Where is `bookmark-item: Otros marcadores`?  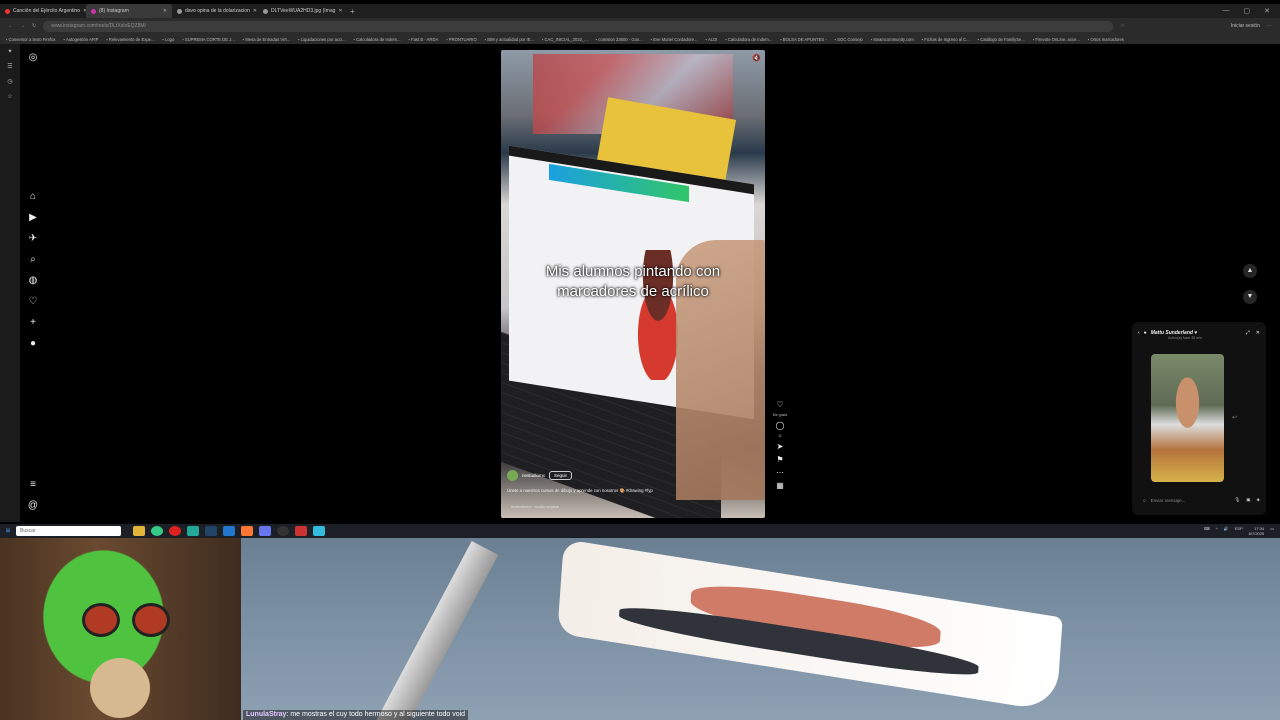 bookmark-item: Otros marcadores is located at coordinates (1106, 39).